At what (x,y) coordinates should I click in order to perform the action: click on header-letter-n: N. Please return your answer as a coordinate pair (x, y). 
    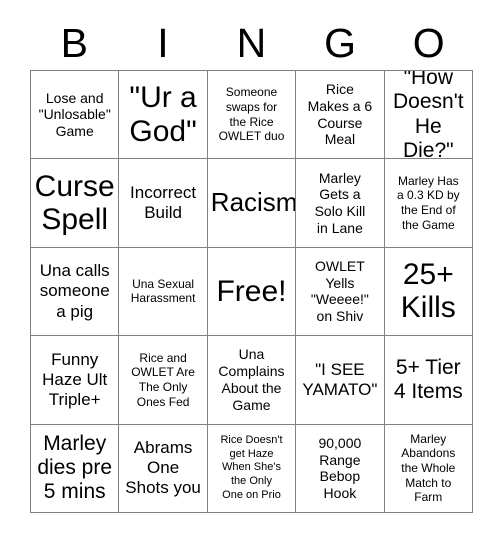
    Looking at the image, I should click on (251, 42).